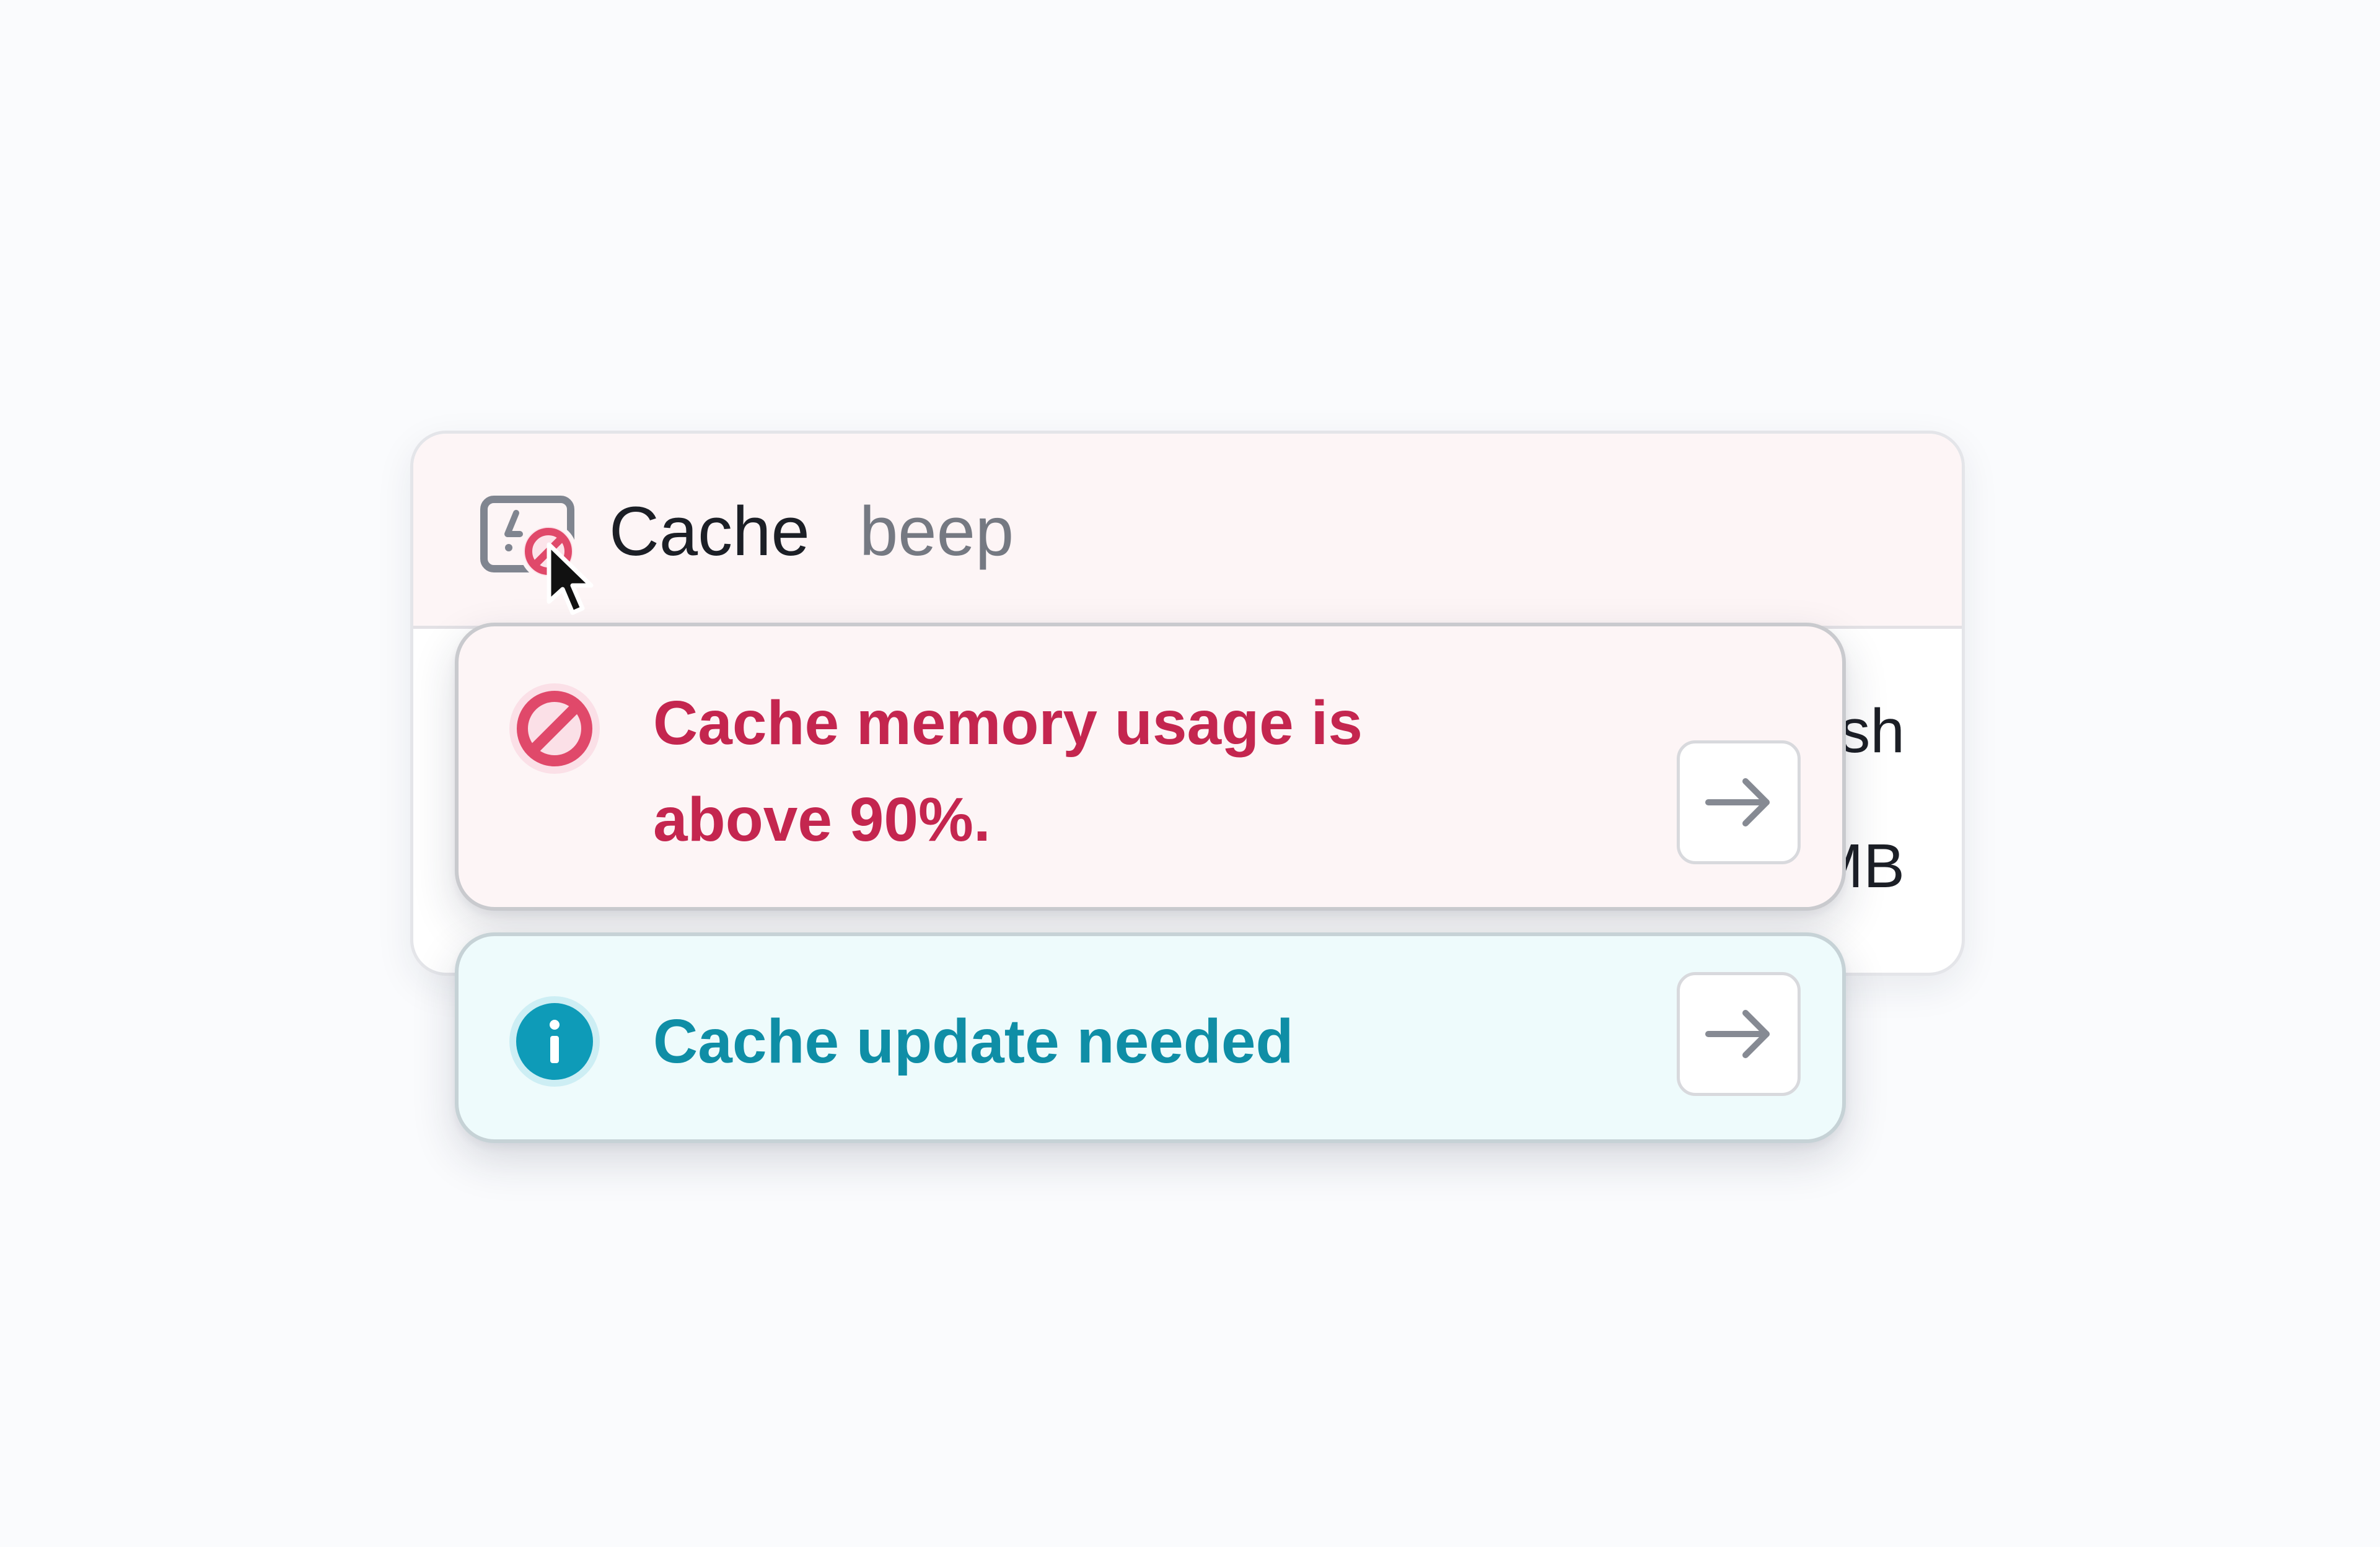 The width and height of the screenshot is (2380, 1547). What do you see at coordinates (1008, 771) in the screenshot?
I see `alert-message: Cache memory usage is above 90%.` at bounding box center [1008, 771].